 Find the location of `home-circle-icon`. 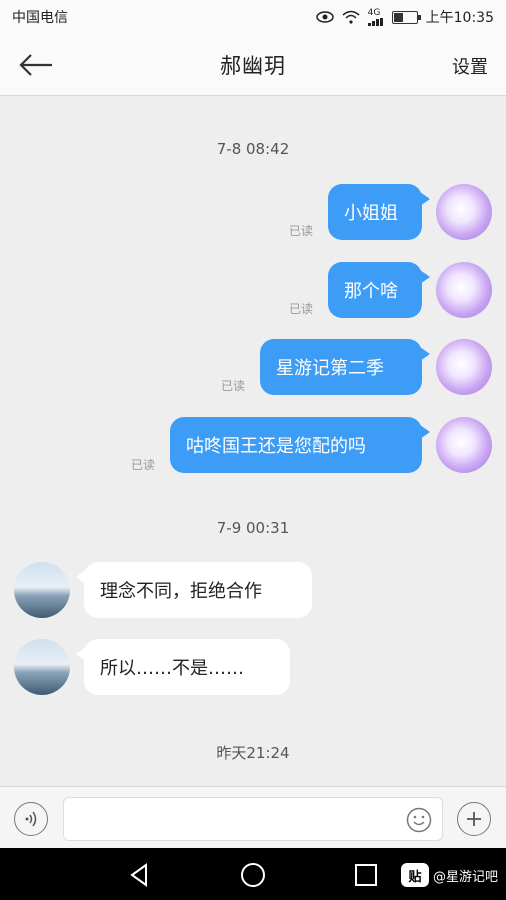

home-circle-icon is located at coordinates (253, 875).